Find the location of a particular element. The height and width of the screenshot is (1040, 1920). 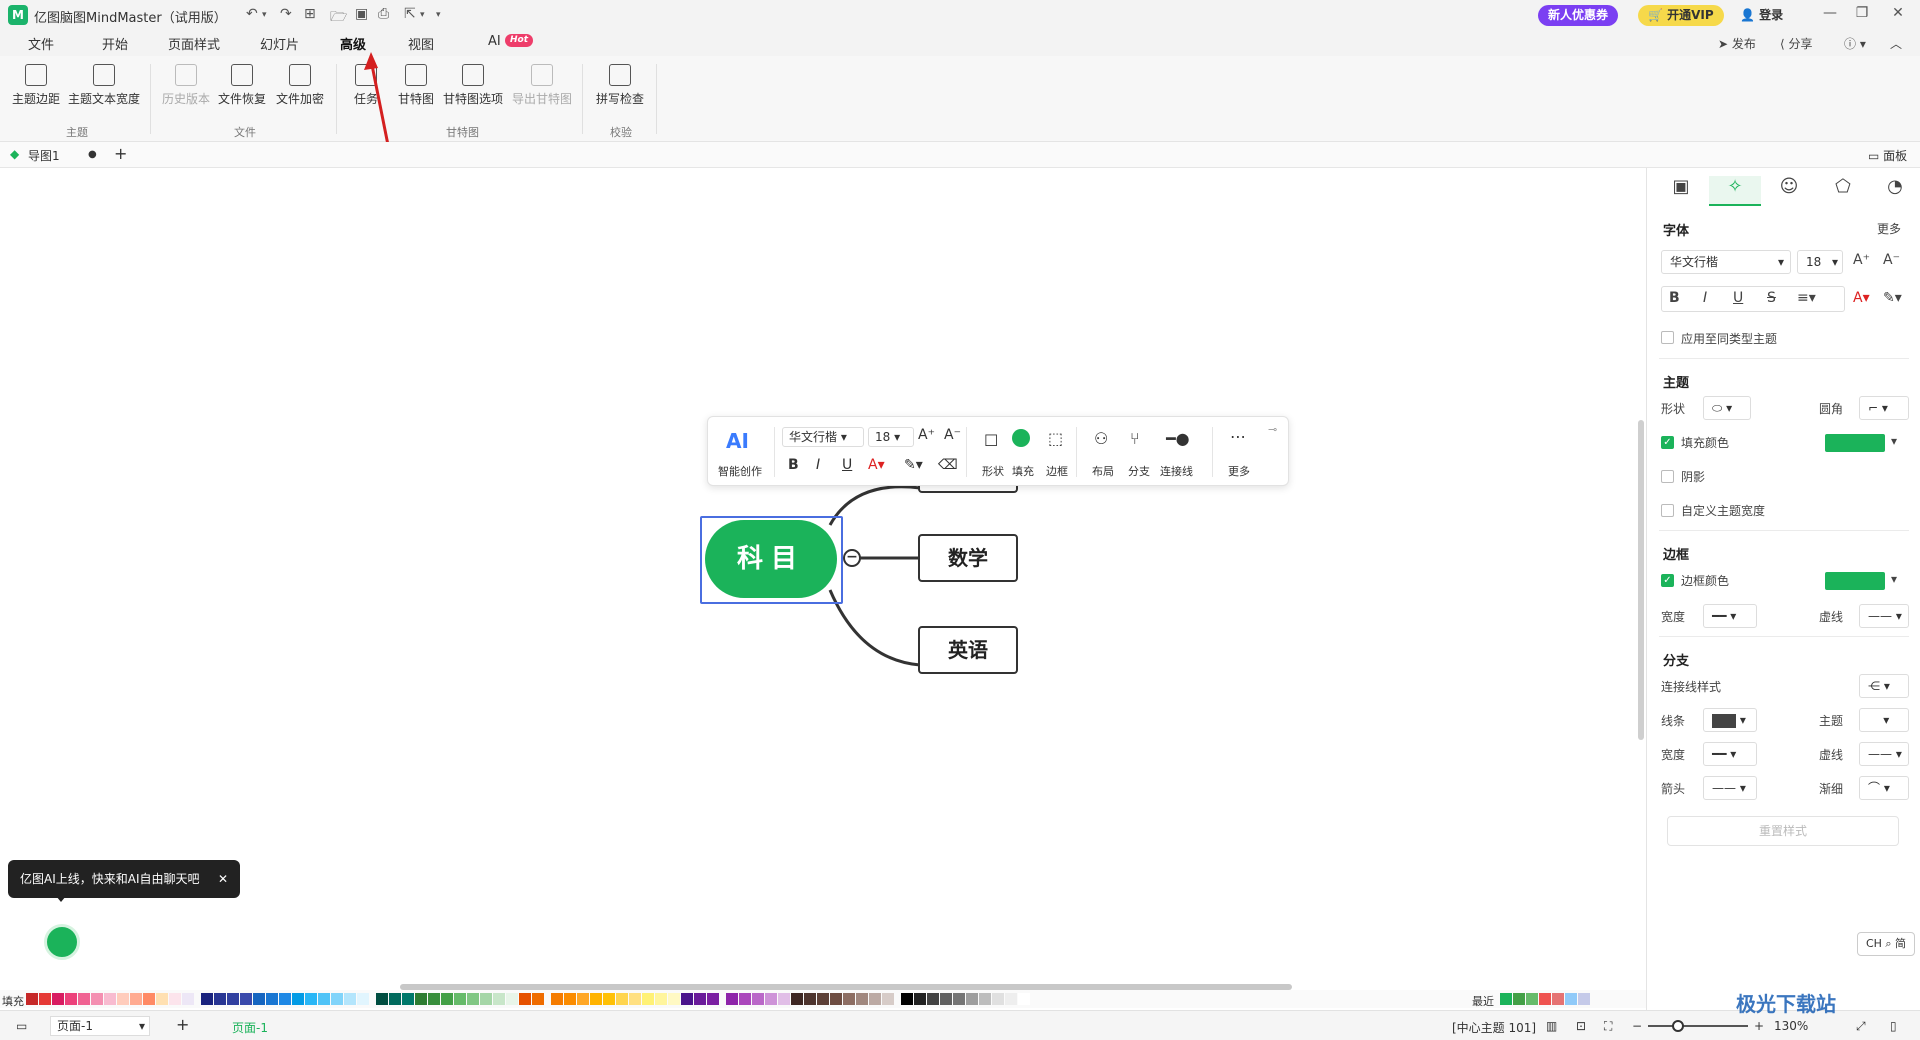

help-icon: ⓘ ▾ is located at coordinates (1855, 43).